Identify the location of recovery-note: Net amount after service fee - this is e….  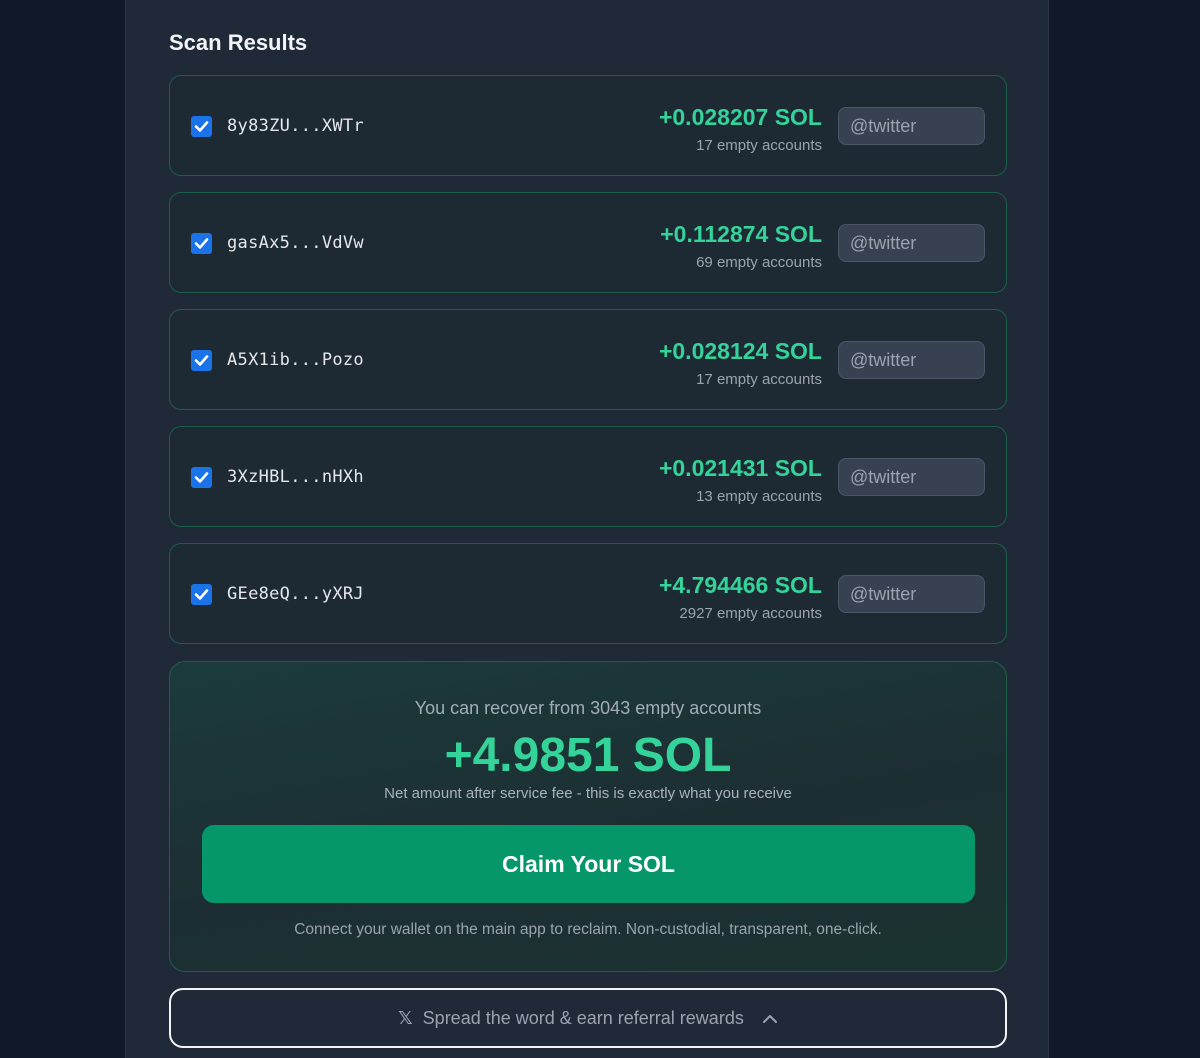
(588, 793).